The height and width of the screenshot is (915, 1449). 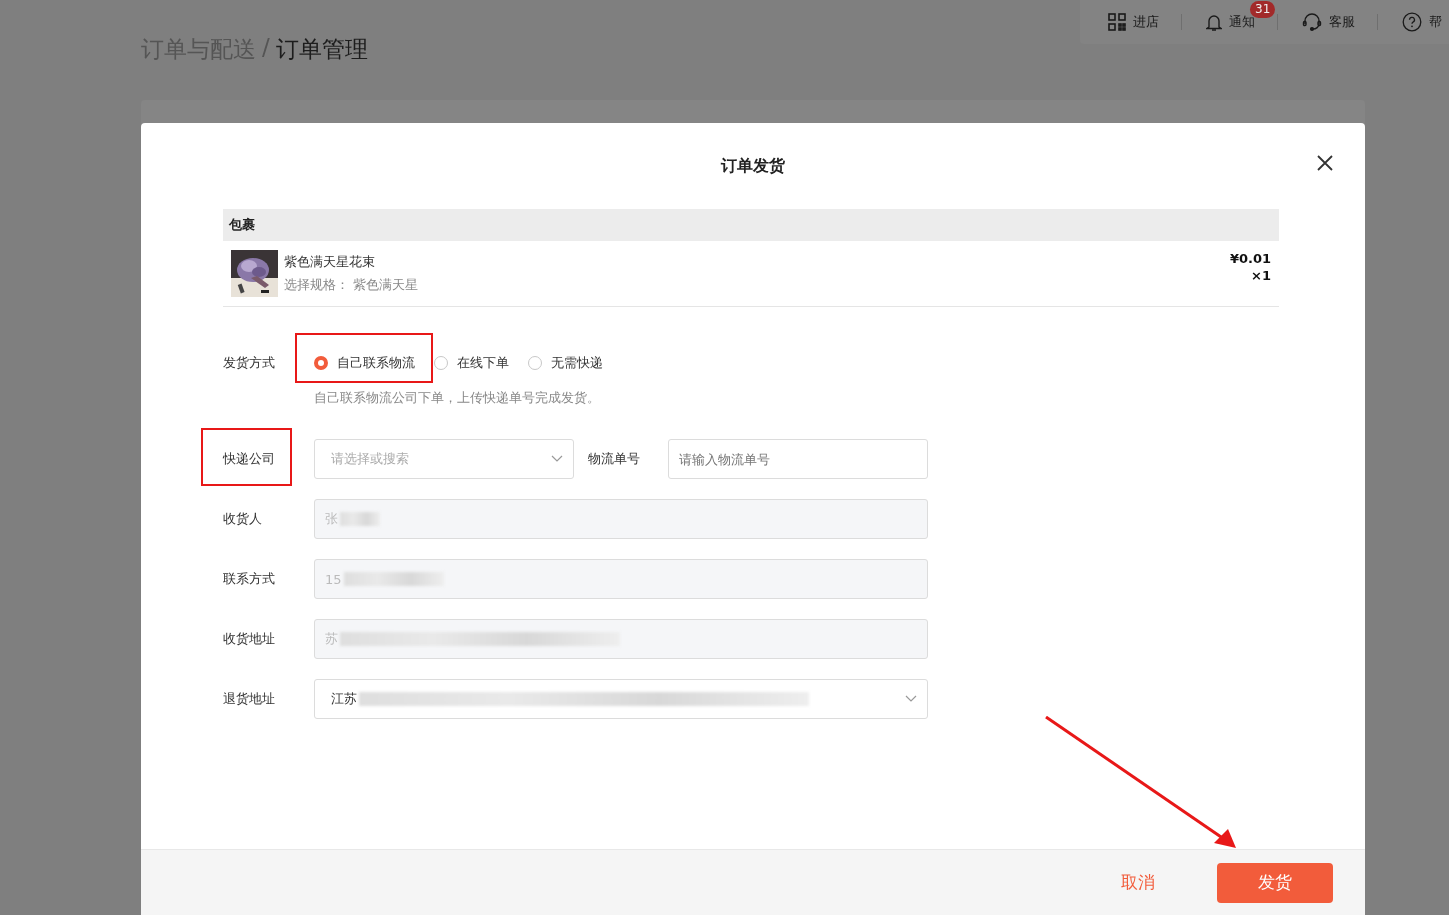 I want to click on hint-text: 自己联系物流公司下单，上传快递单号完成发货。, so click(x=457, y=398).